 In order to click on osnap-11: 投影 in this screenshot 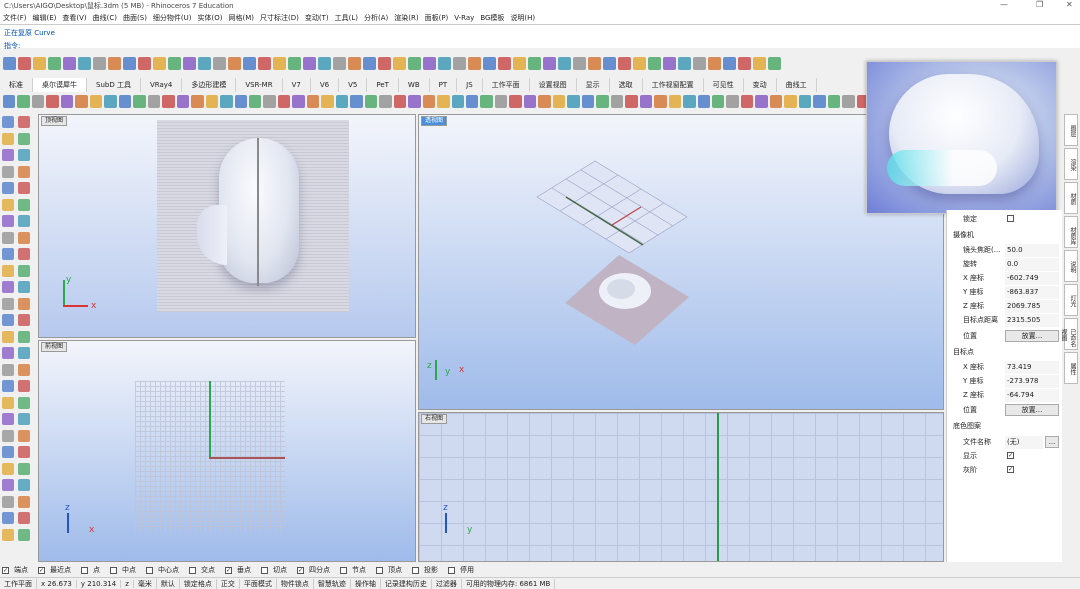, I will do `click(427, 570)`.